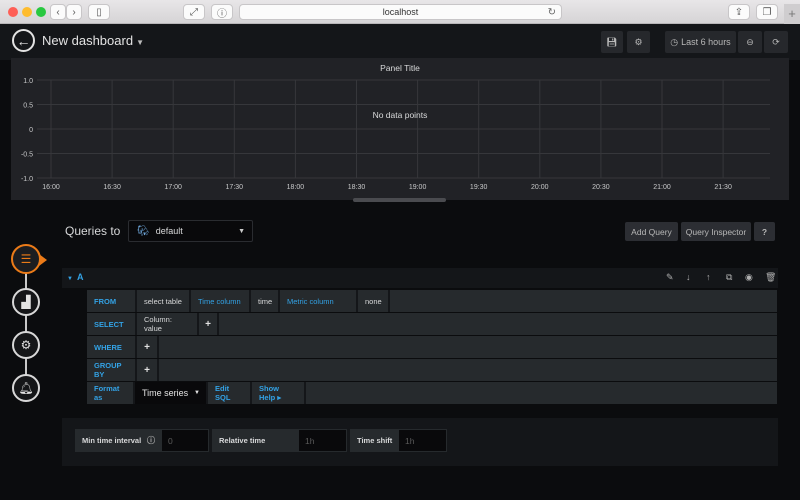 This screenshot has width=800, height=500. I want to click on dashboard-navbar: ← New dashboard ▼ 💾︎ ⚙ ◷ Last 6 hours ⊖ ⟳, so click(400, 42).